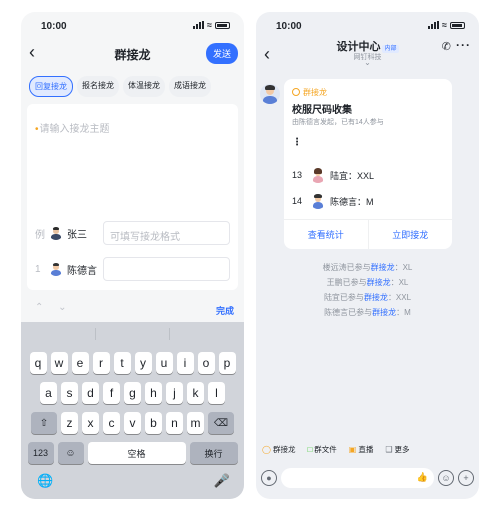 This screenshot has height=512, width=500. What do you see at coordinates (166, 269) in the screenshot?
I see `entry-input` at bounding box center [166, 269].